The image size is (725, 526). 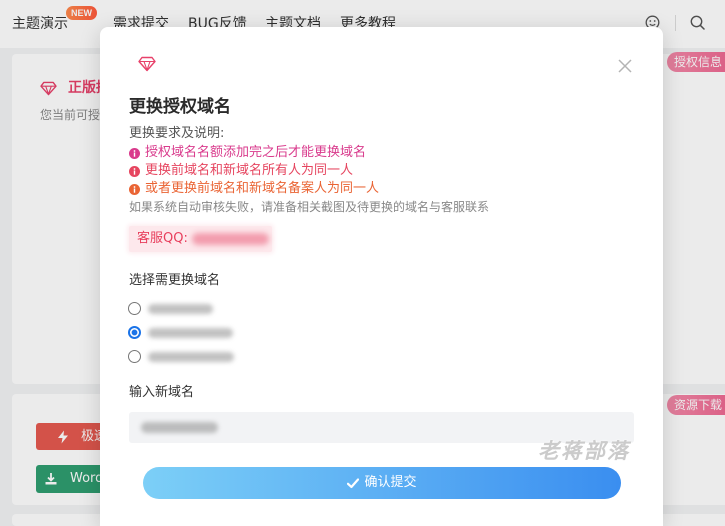 What do you see at coordinates (147, 64) in the screenshot?
I see `diamond-icon` at bounding box center [147, 64].